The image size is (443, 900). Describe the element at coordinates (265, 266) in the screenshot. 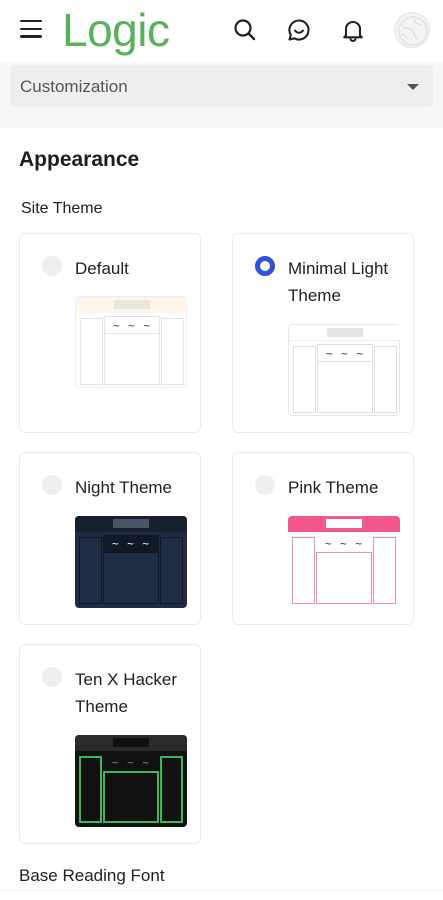

I see `theme-radio-minimal-light` at that location.